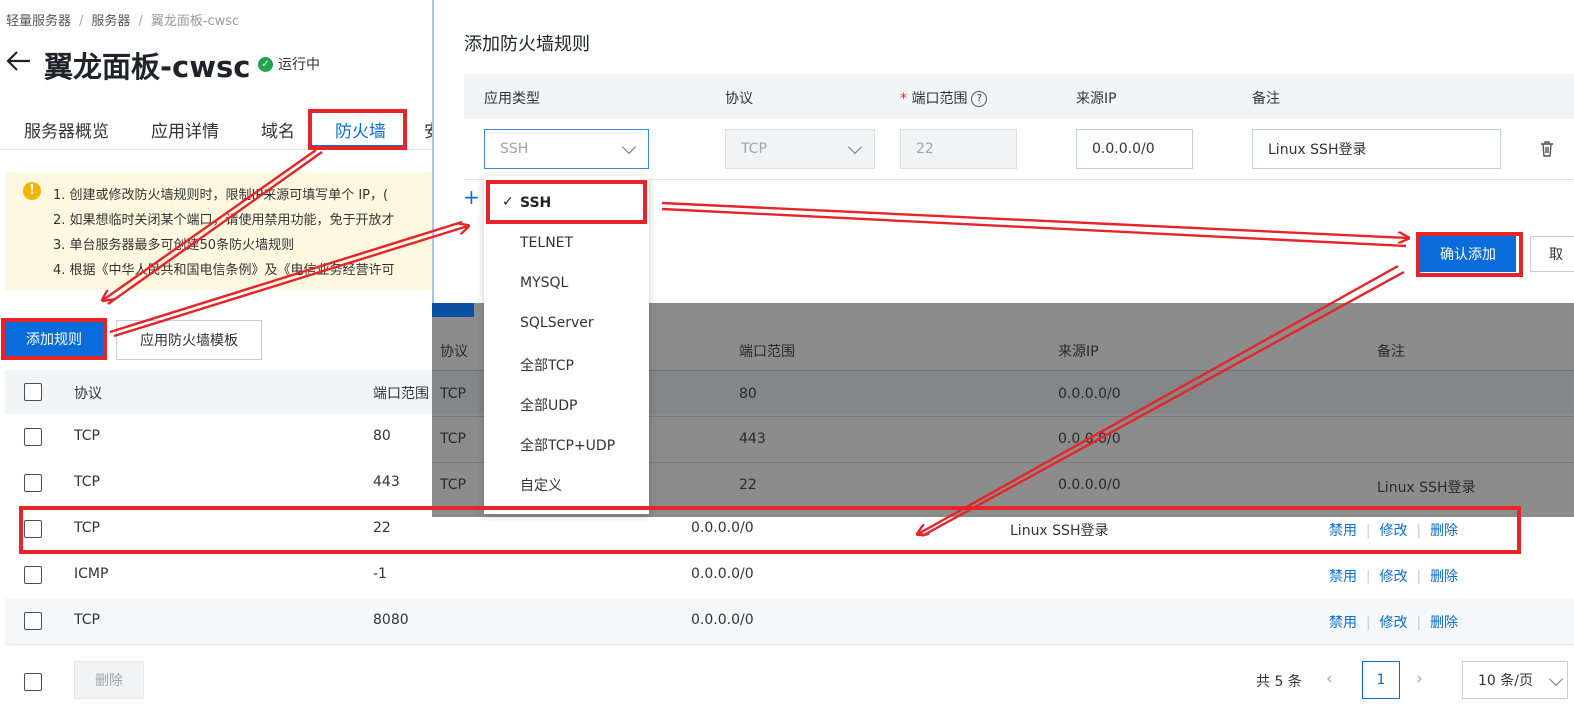 The height and width of the screenshot is (727, 1574). I want to click on protocol-select: TCP, so click(800, 149).